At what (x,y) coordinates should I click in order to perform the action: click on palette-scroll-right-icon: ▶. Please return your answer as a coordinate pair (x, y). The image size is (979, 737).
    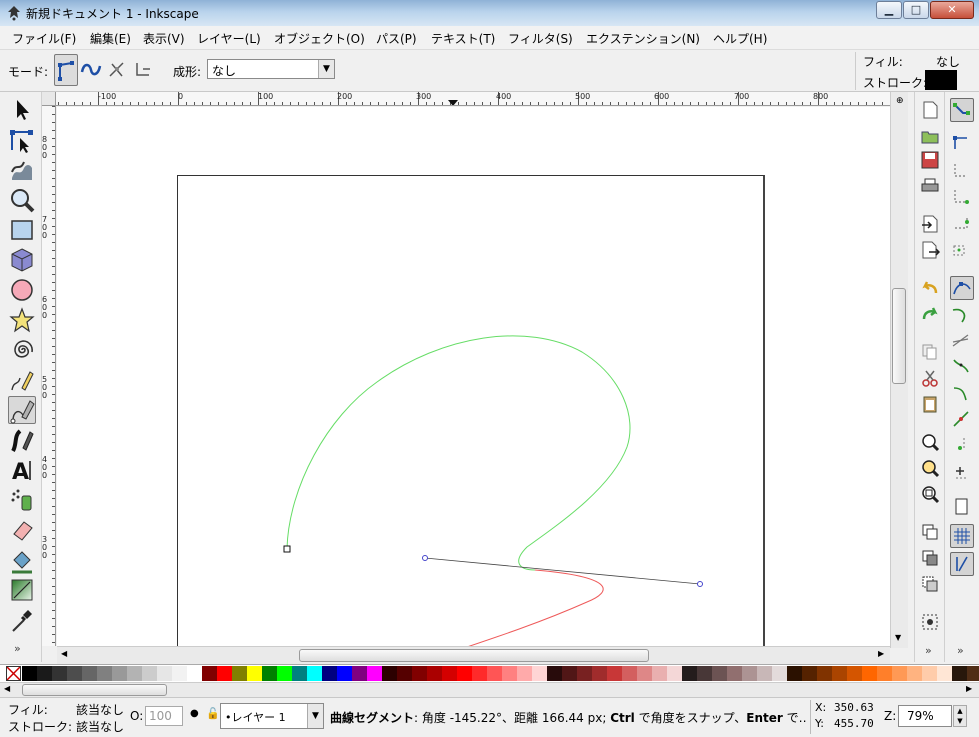
    Looking at the image, I should click on (969, 688).